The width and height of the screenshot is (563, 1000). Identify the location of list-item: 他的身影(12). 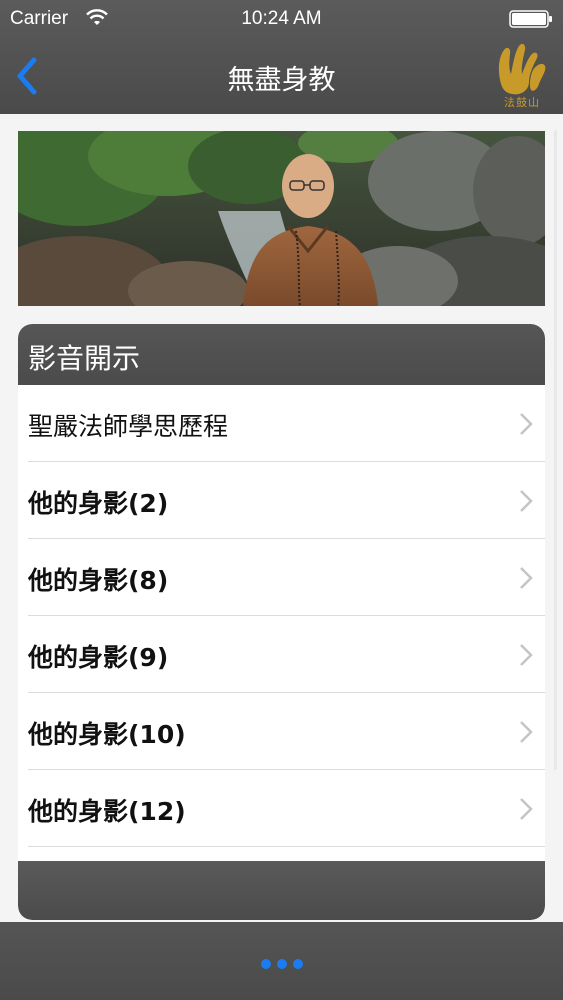
(281, 808).